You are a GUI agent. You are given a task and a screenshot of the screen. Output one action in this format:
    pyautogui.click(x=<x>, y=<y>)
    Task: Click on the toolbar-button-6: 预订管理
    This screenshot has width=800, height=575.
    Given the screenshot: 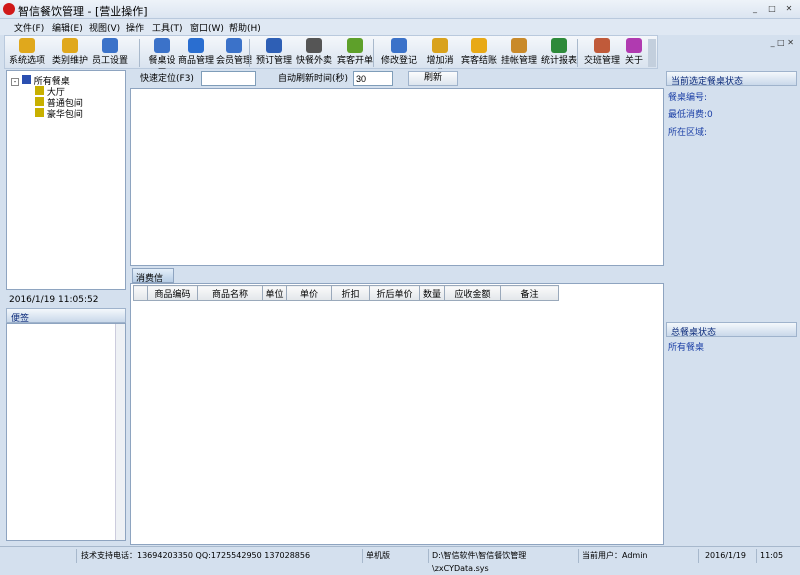 What is the action you would take?
    pyautogui.click(x=274, y=53)
    